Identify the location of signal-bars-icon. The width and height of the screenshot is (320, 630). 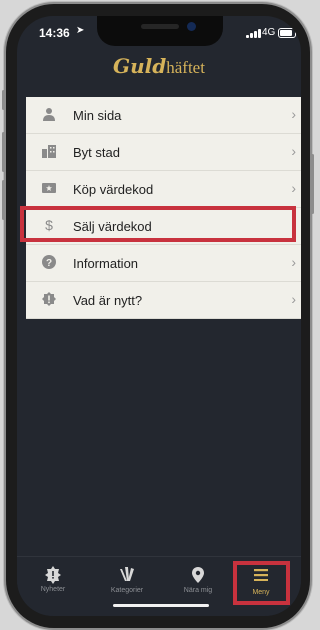
(254, 33).